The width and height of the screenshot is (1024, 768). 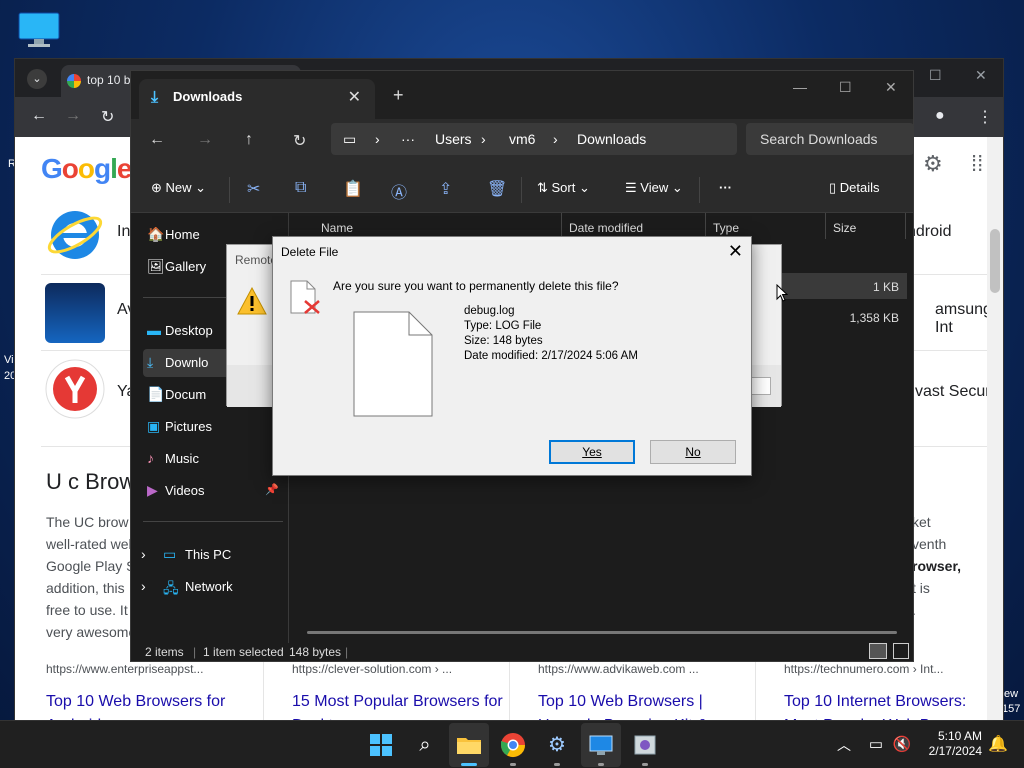 What do you see at coordinates (182, 458) in the screenshot?
I see `nav-label: Music` at bounding box center [182, 458].